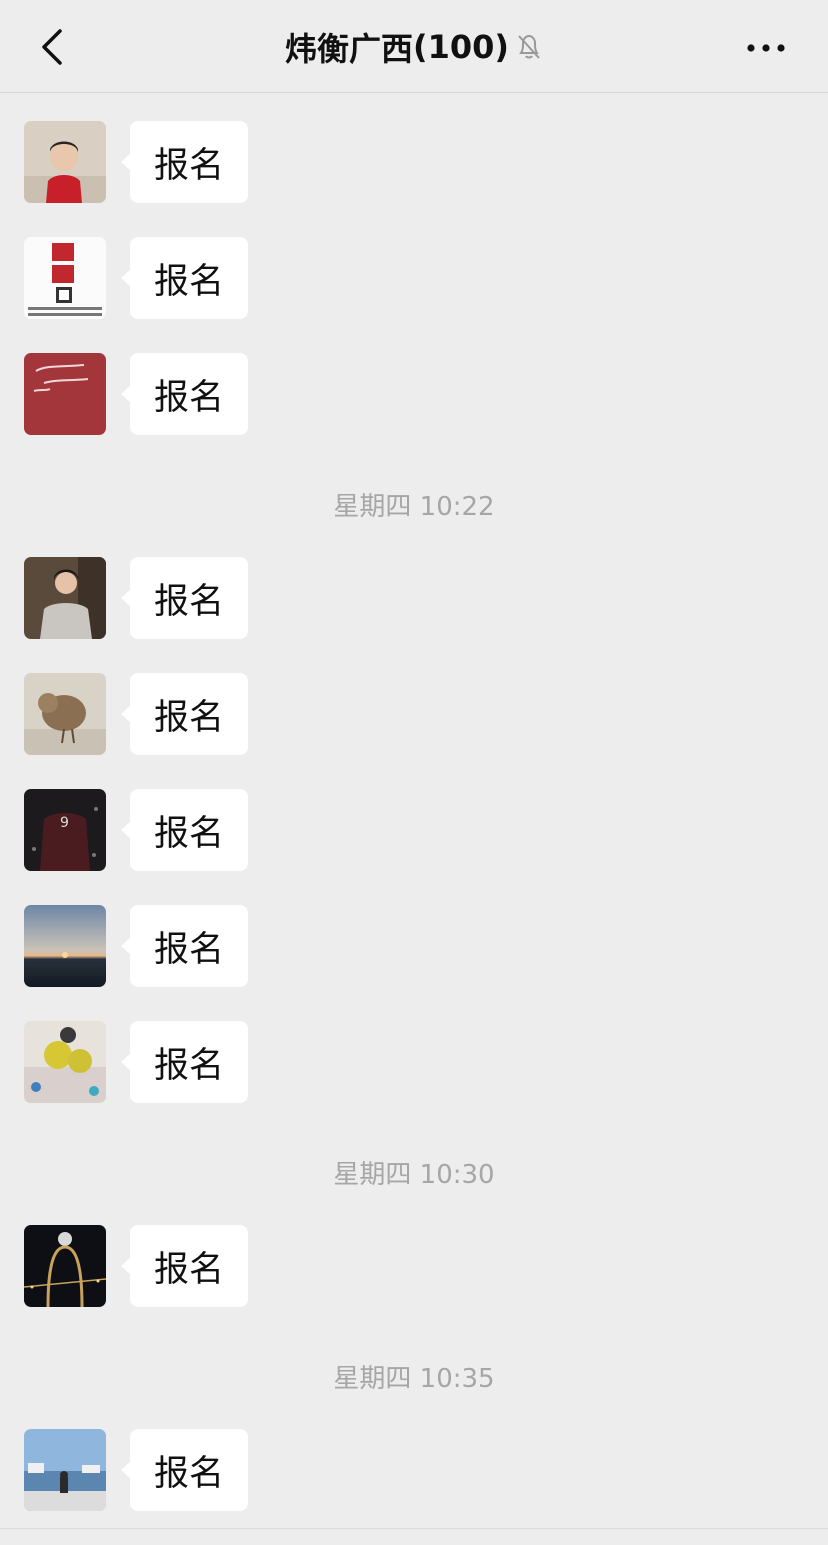 This screenshot has height=1545, width=828. Describe the element at coordinates (461, 47) in the screenshot. I see `member-count: (100)` at that location.